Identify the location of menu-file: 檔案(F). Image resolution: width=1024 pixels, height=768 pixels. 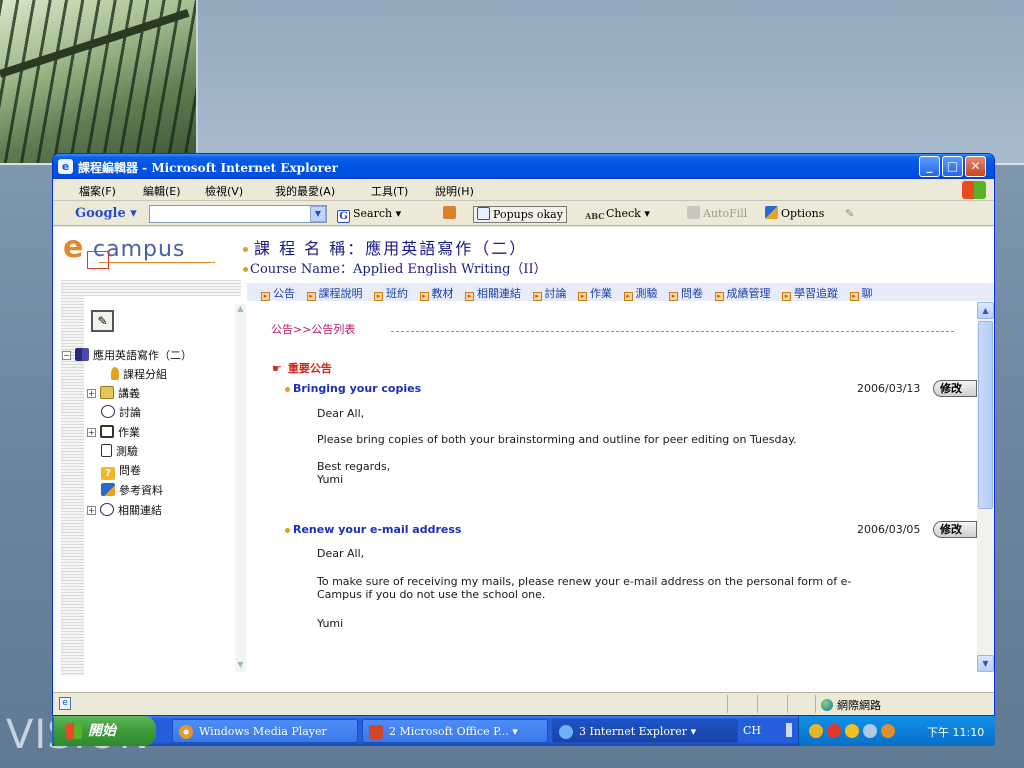
(97, 191).